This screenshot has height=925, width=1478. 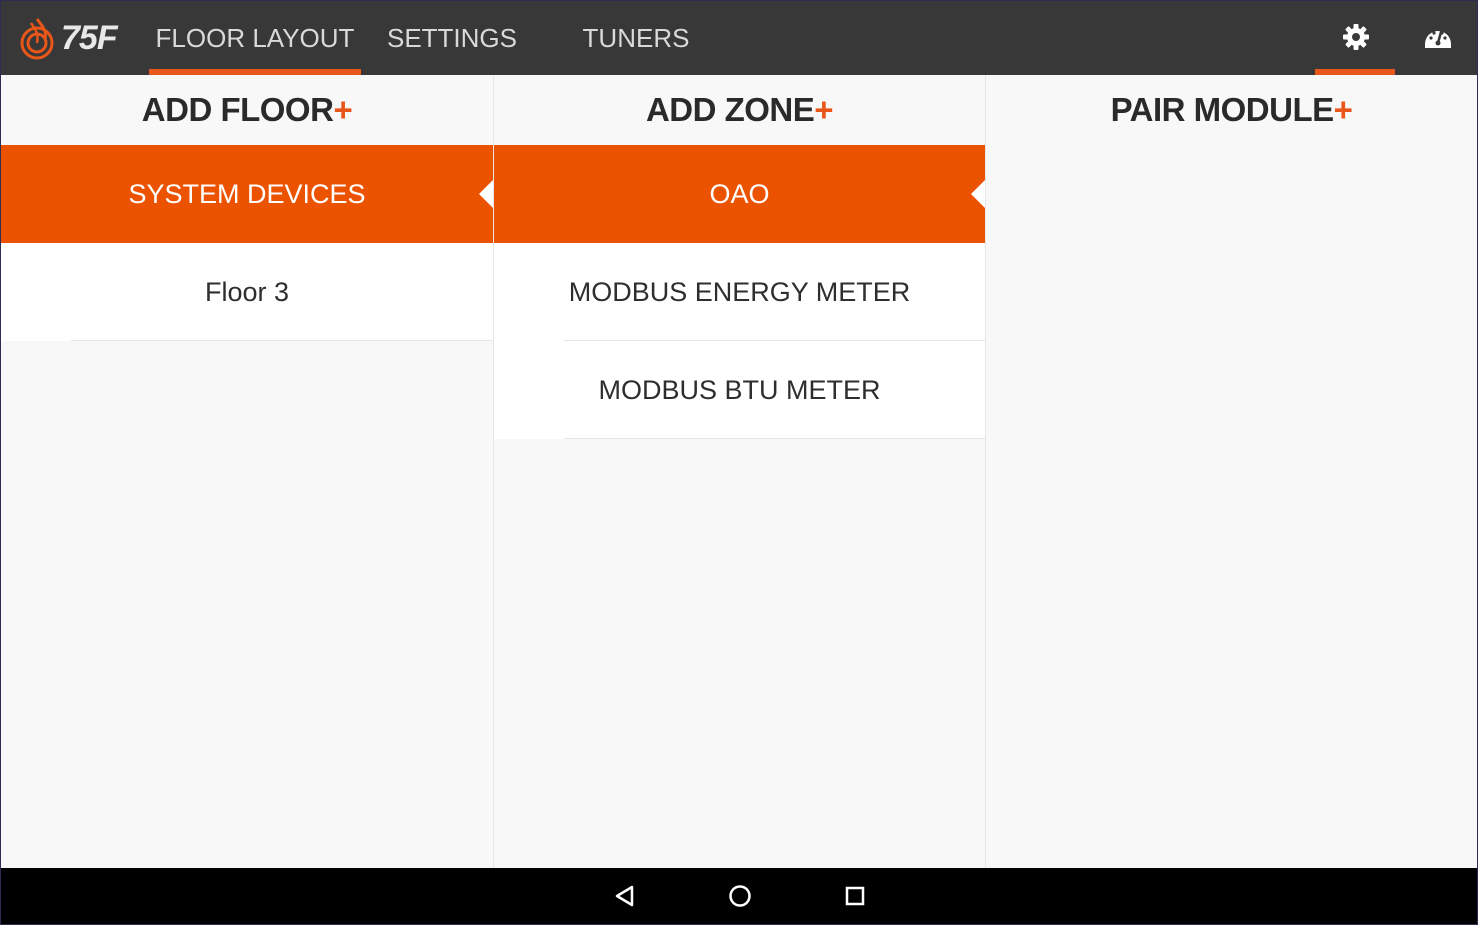 I want to click on zone-item-label: OAO, so click(x=739, y=194).